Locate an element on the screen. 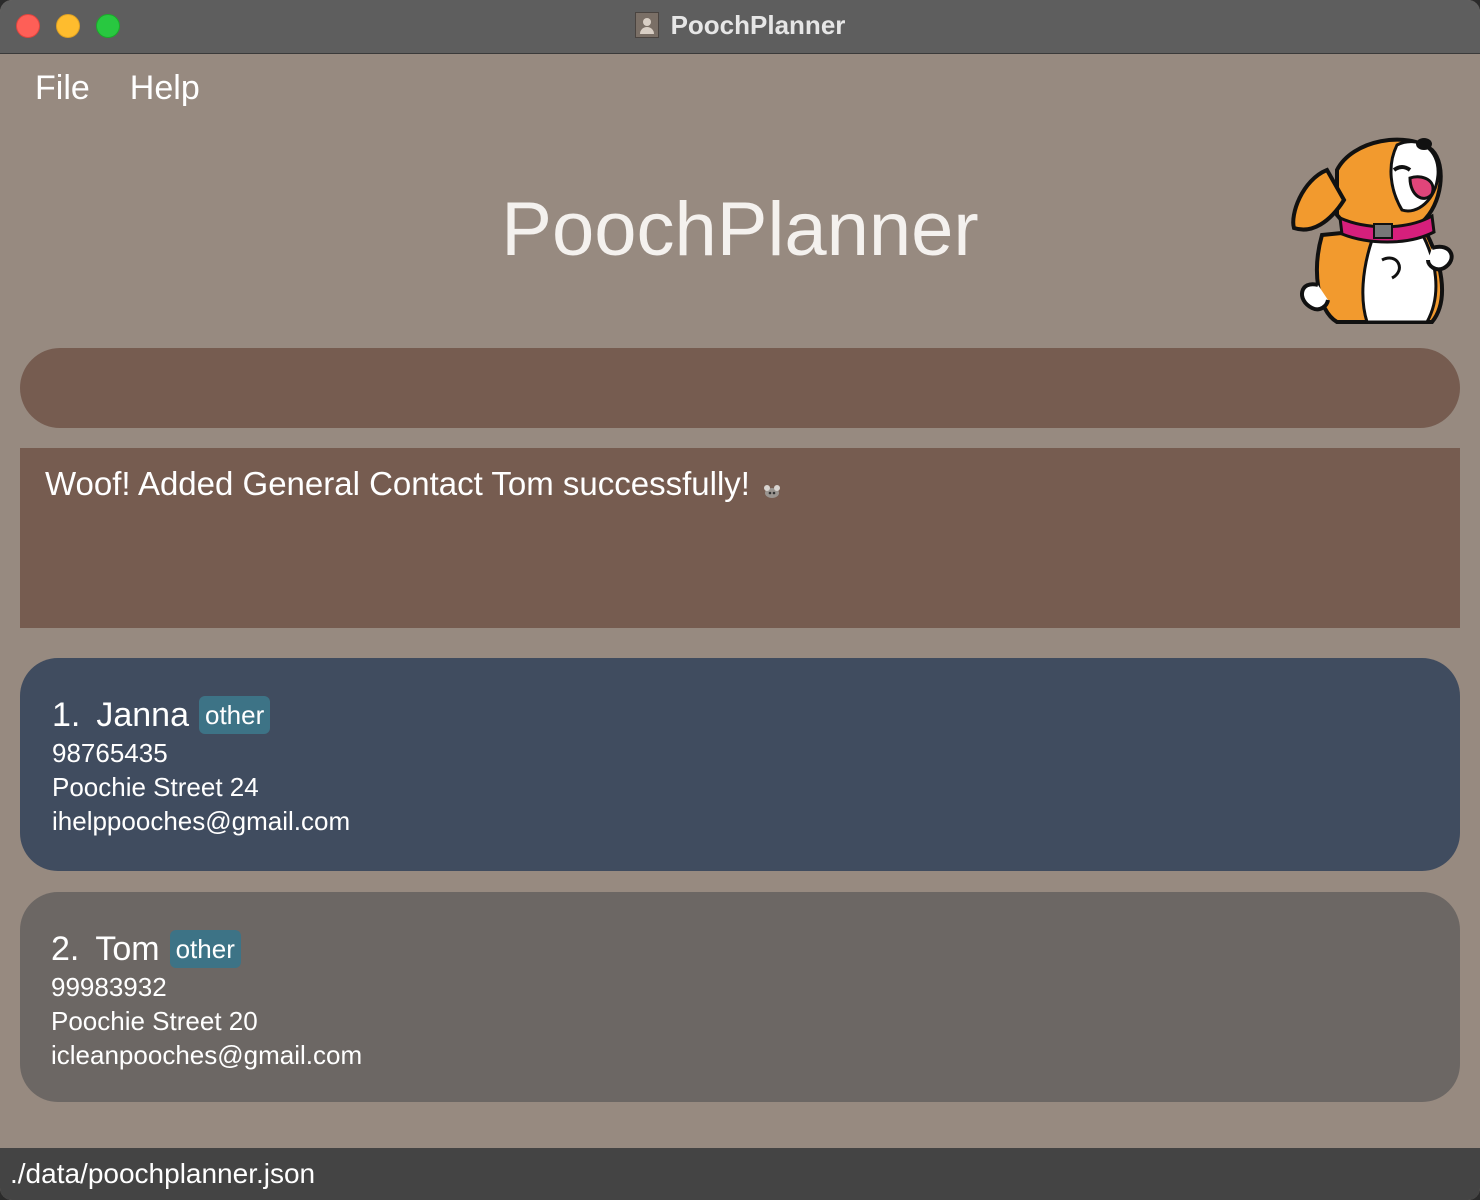  contact-email: icleanpooches@gmail.com is located at coordinates (207, 1055).